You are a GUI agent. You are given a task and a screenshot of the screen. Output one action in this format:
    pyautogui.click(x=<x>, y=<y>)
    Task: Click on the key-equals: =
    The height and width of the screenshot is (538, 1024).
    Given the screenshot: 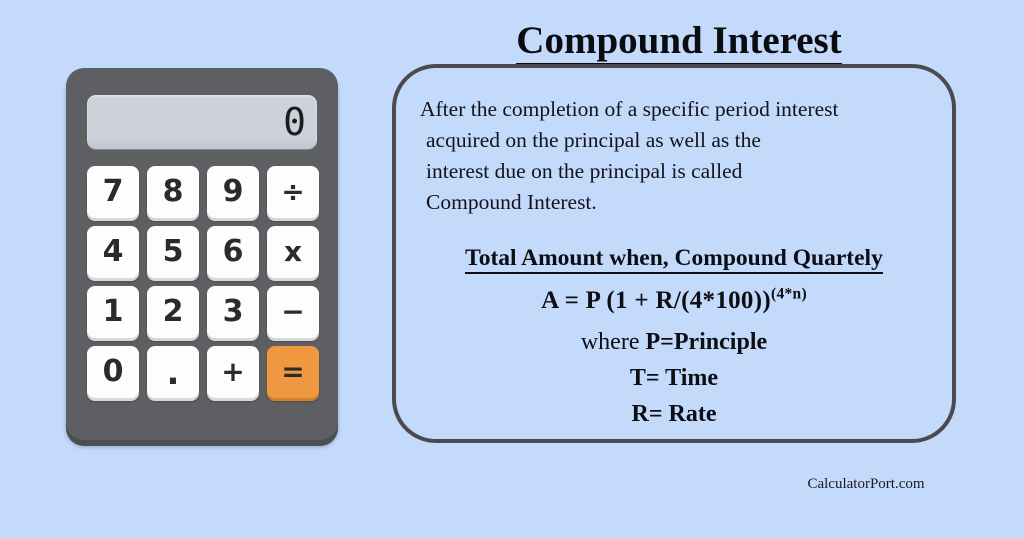 What is the action you would take?
    pyautogui.click(x=293, y=372)
    